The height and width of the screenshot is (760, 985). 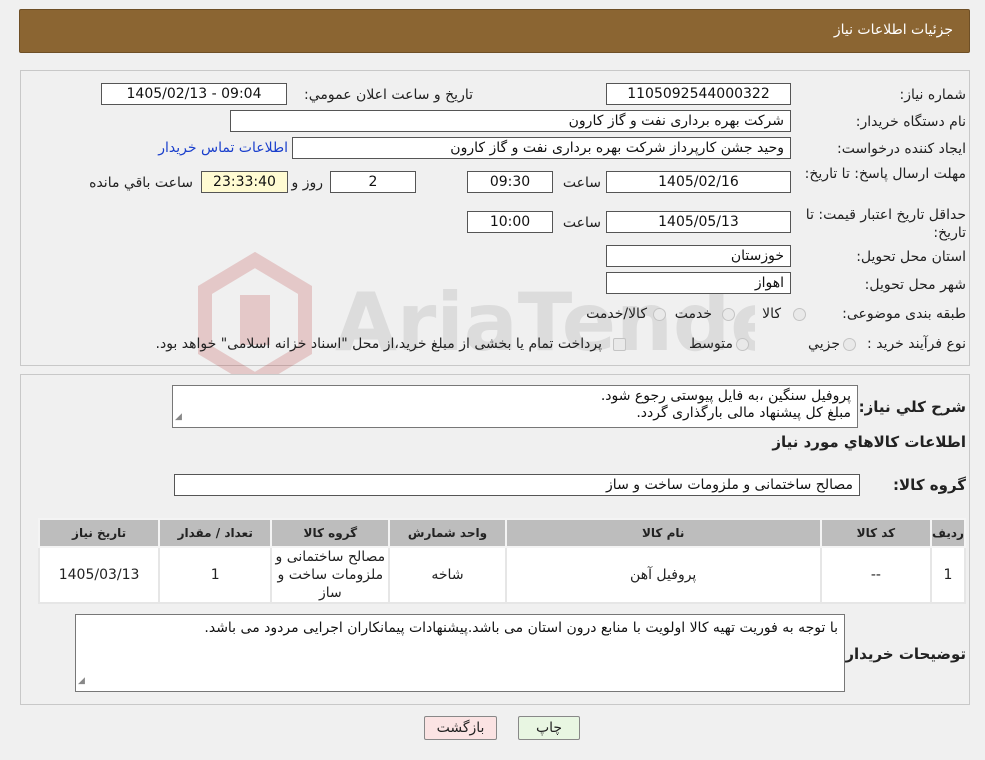 What do you see at coordinates (307, 183) in the screenshot?
I see `reply-days-label: روز و` at bounding box center [307, 183].